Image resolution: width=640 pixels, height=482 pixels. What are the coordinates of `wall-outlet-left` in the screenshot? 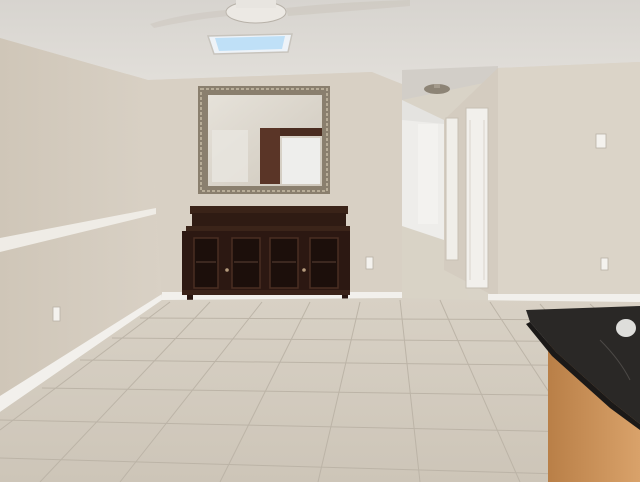 It's located at (56, 314).